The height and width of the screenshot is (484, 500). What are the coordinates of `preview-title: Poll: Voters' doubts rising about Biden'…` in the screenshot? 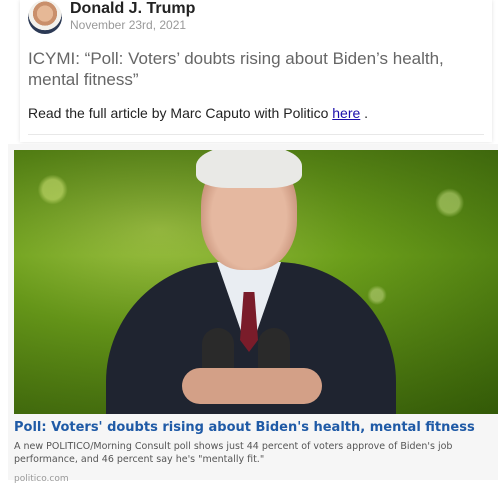 It's located at (254, 427).